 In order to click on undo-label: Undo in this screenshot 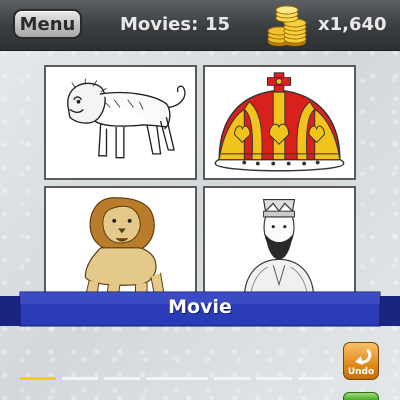, I will do `click(361, 372)`.